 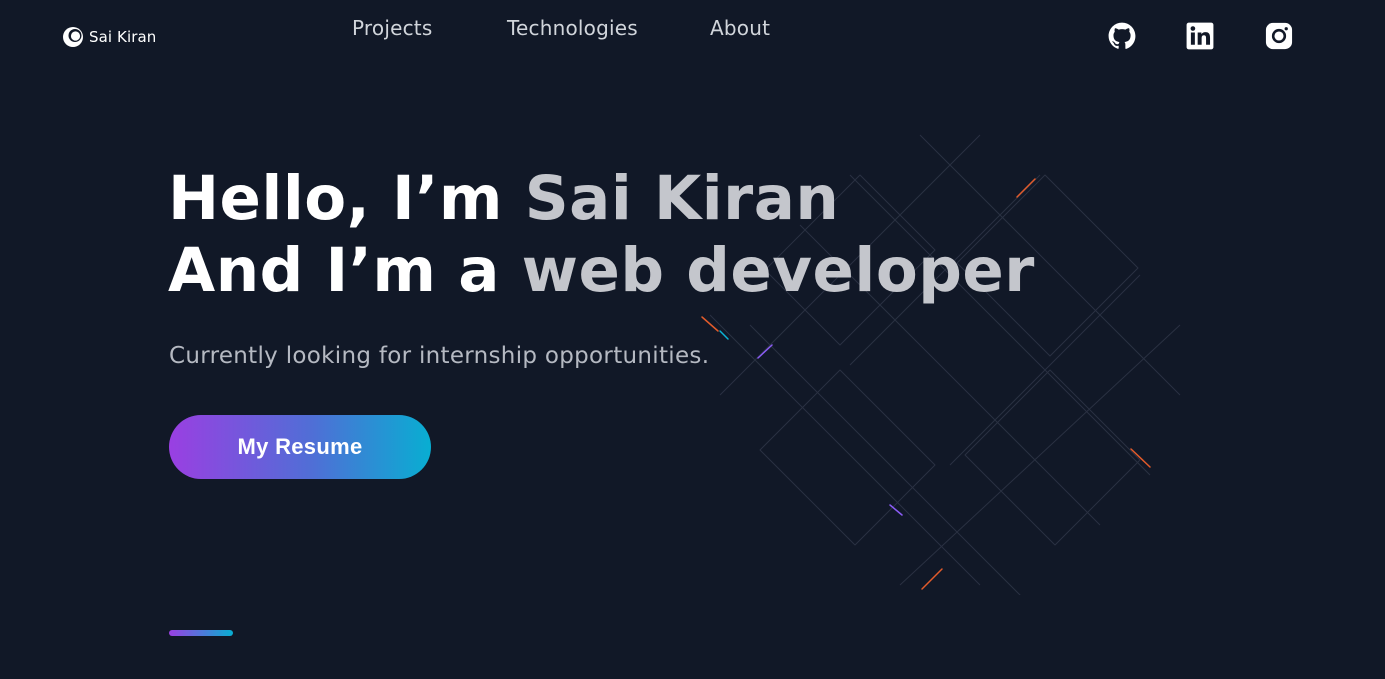 I want to click on github-icon, so click(x=1122, y=35).